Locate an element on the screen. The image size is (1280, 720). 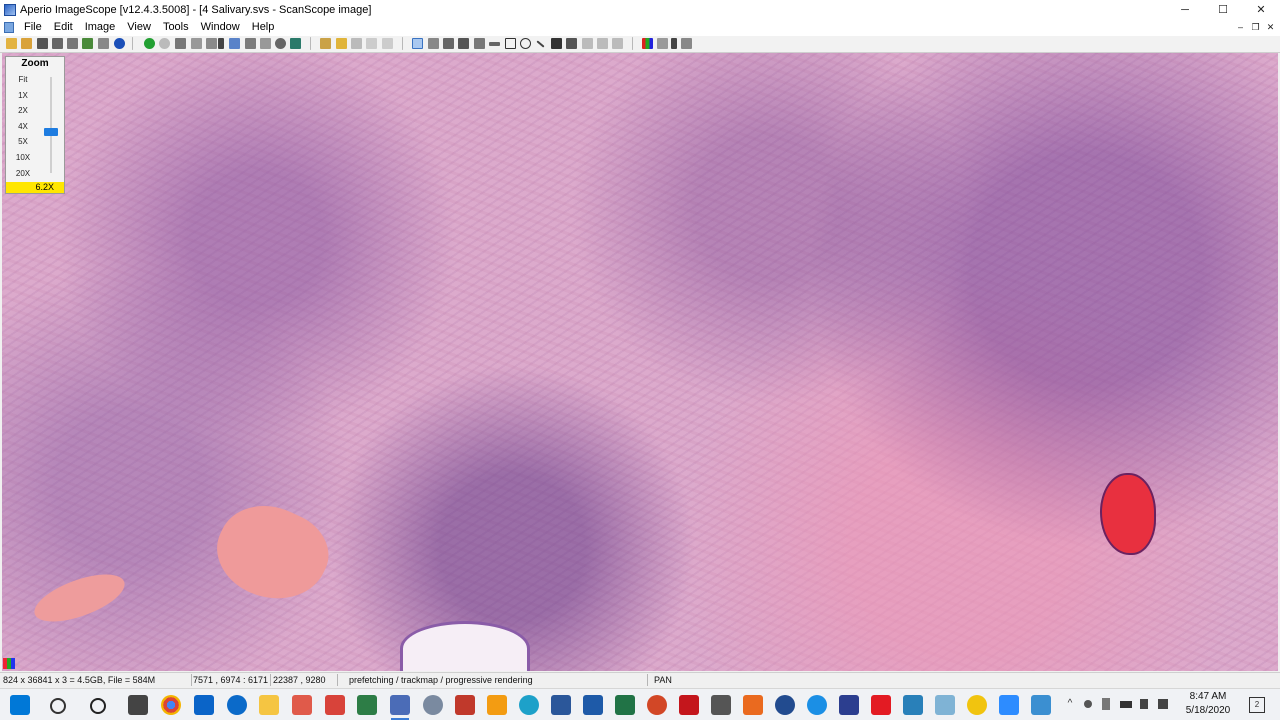
compare-icon is located at coordinates (196, 43).